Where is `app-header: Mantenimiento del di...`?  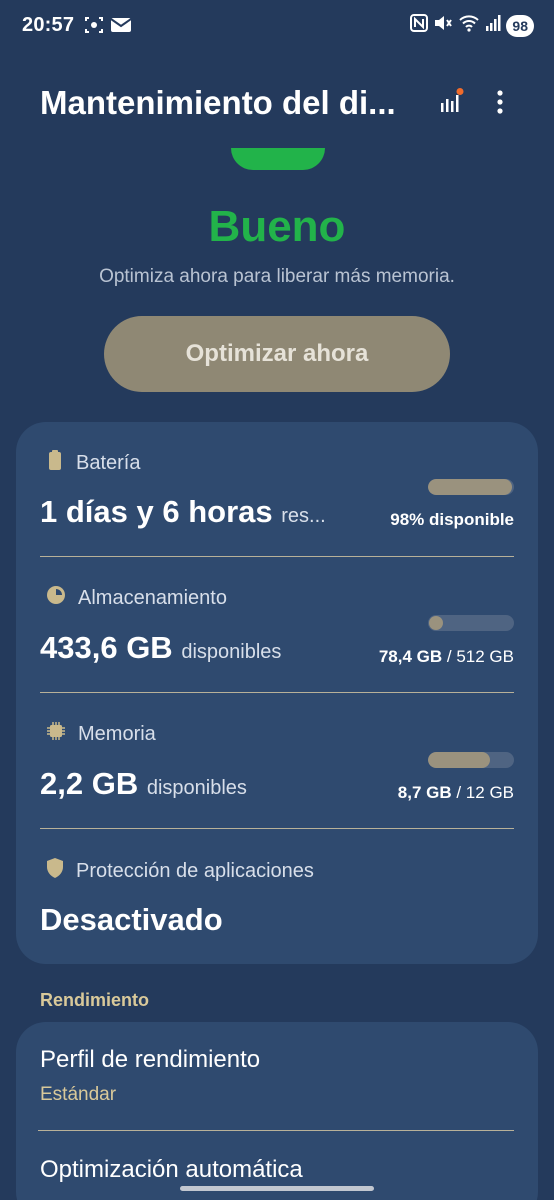 app-header: Mantenimiento del di... is located at coordinates (277, 105).